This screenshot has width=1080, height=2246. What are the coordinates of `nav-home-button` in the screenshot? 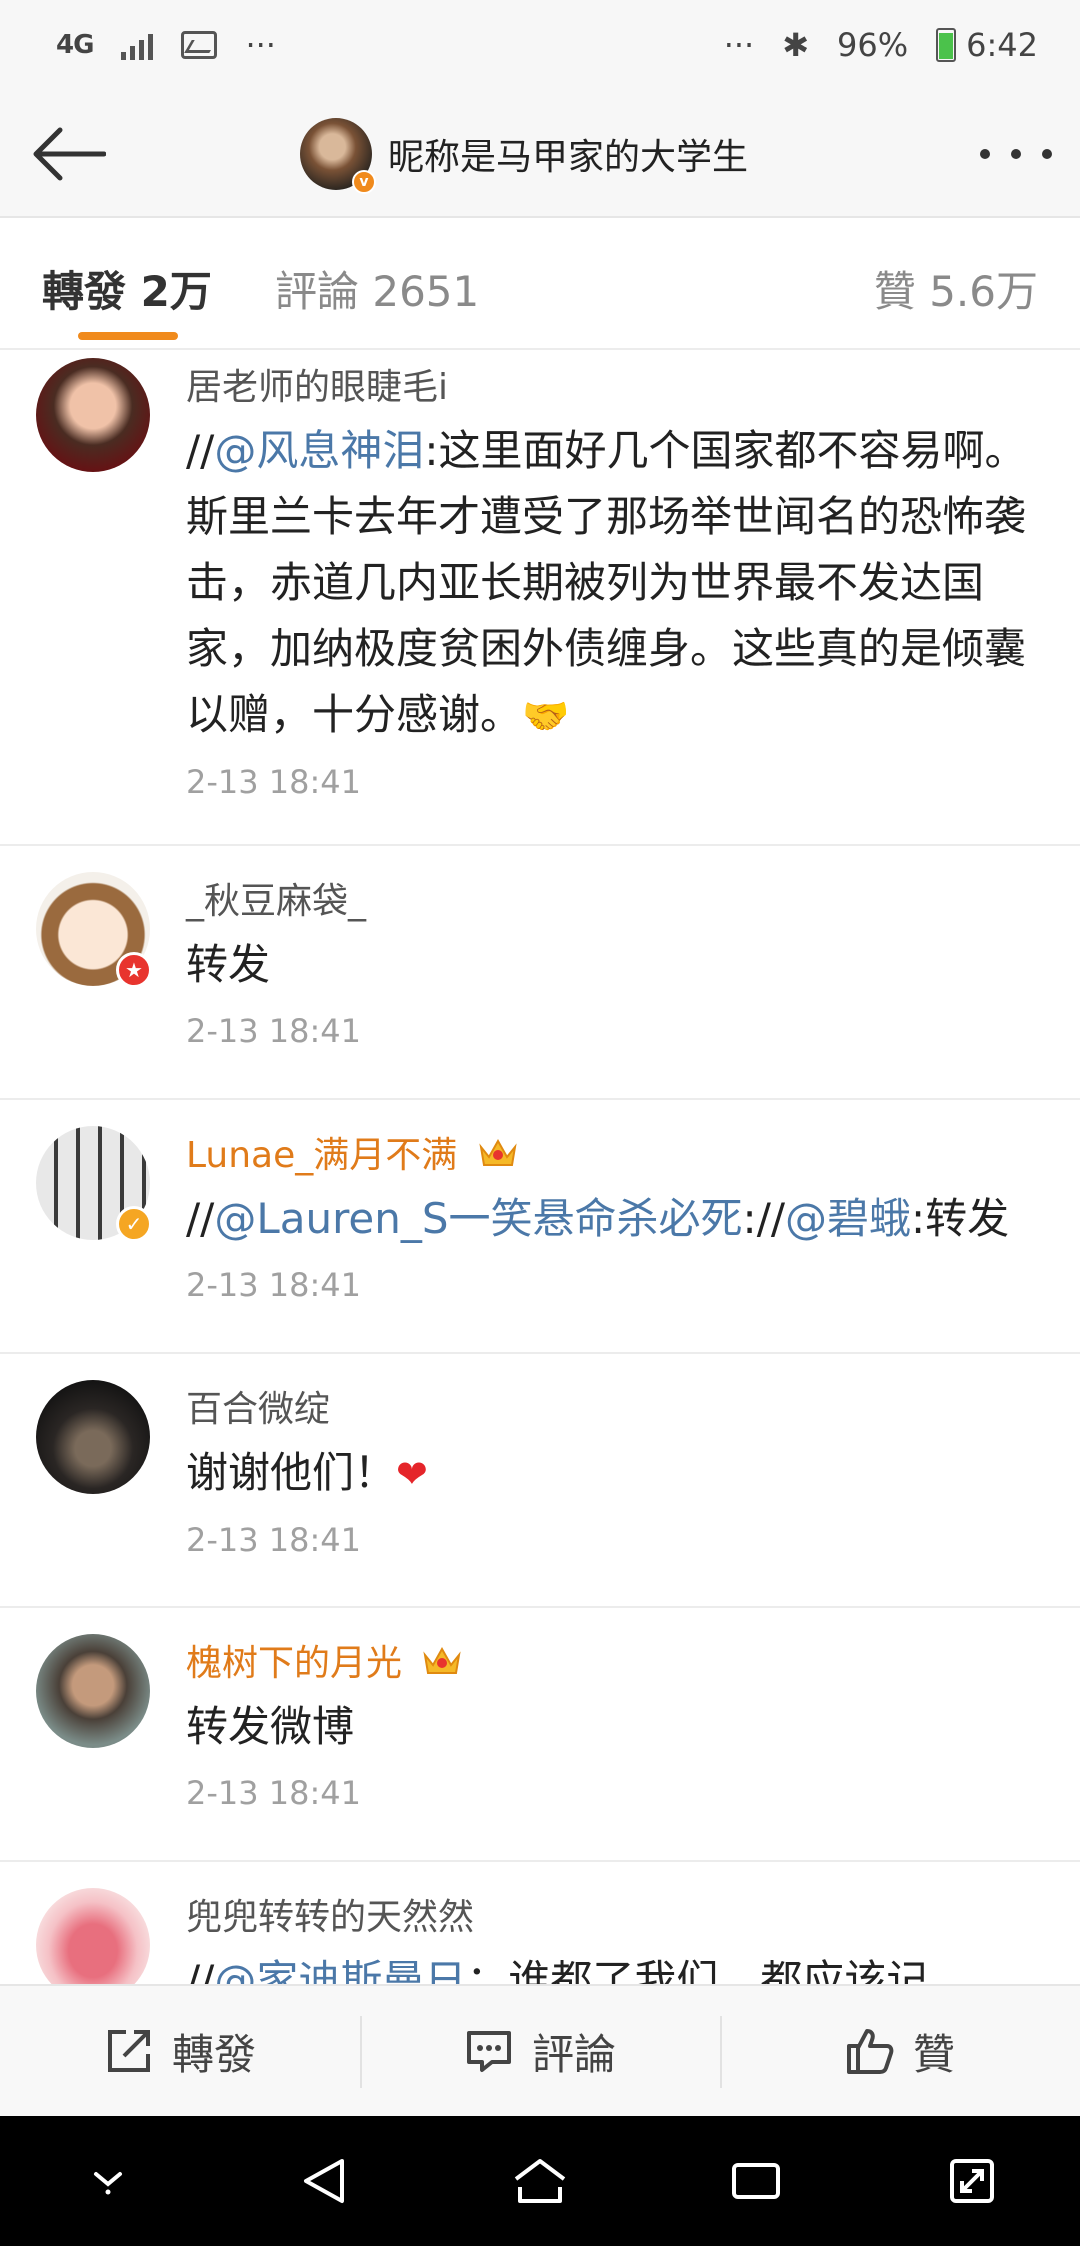 It's located at (540, 2181).